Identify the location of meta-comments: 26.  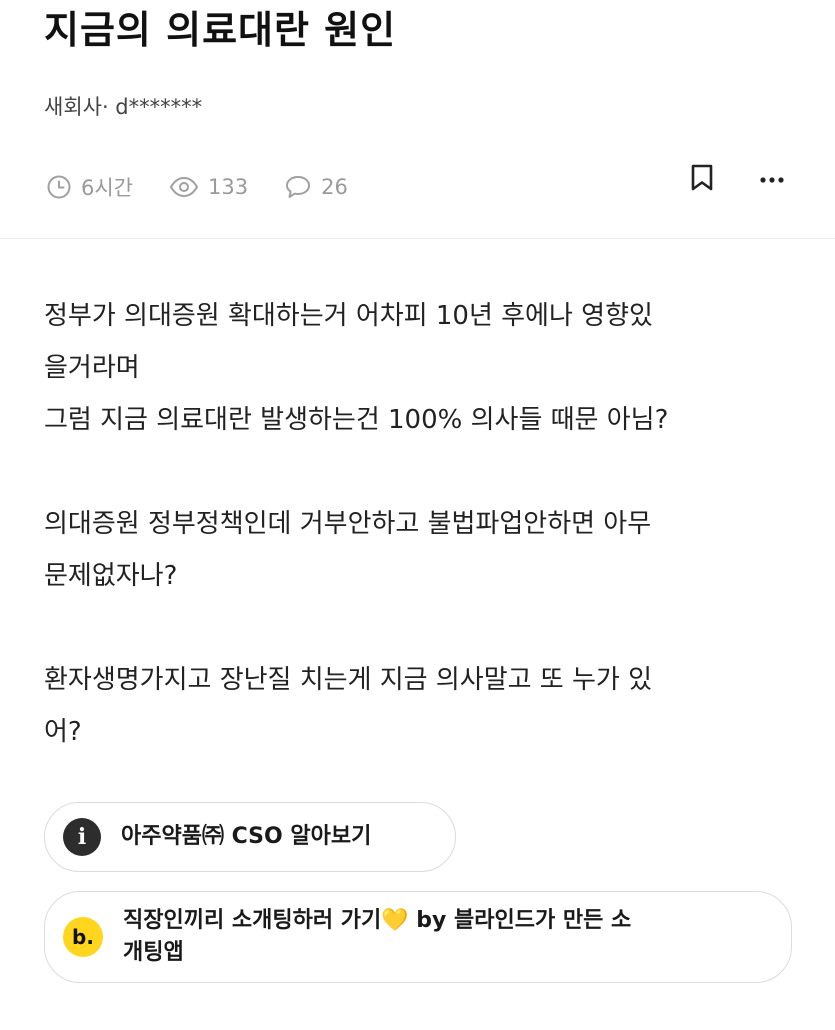
(316, 187).